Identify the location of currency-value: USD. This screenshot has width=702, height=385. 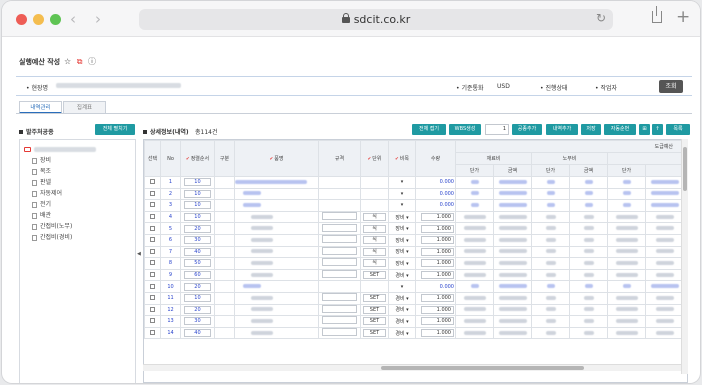
(503, 86).